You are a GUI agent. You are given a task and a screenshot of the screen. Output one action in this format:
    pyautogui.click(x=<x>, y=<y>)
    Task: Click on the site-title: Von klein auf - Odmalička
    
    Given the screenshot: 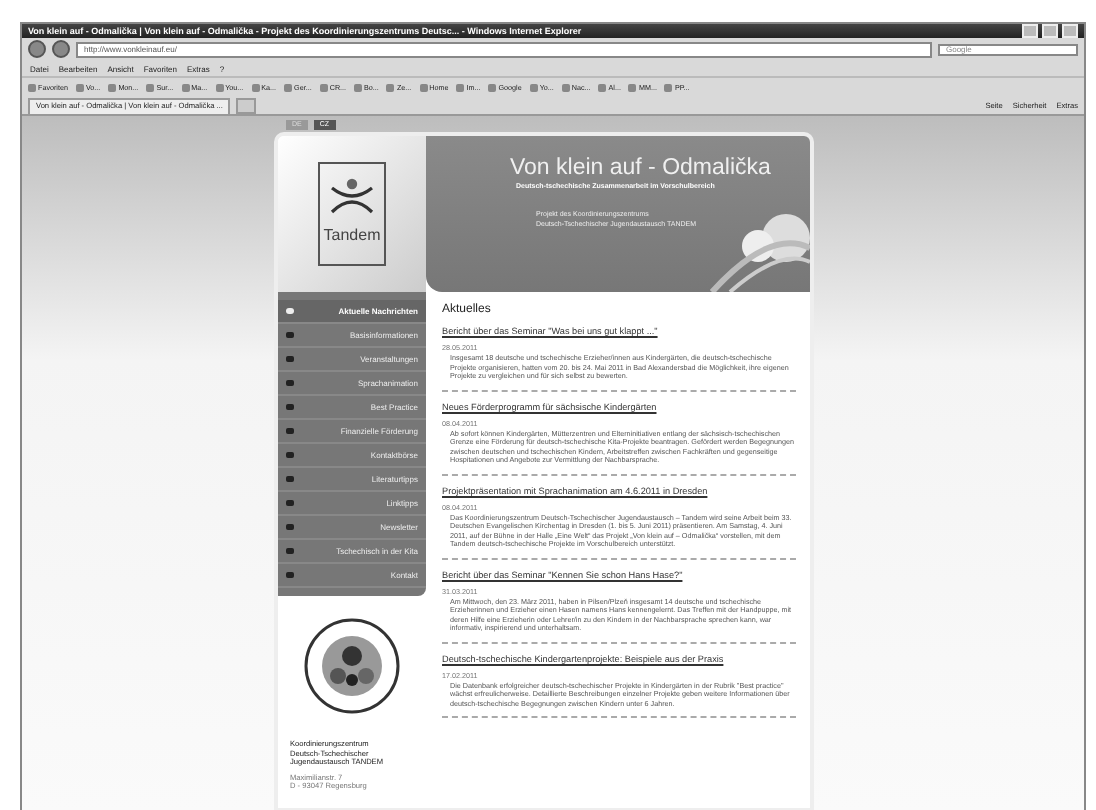 What is the action you would take?
    pyautogui.click(x=641, y=168)
    